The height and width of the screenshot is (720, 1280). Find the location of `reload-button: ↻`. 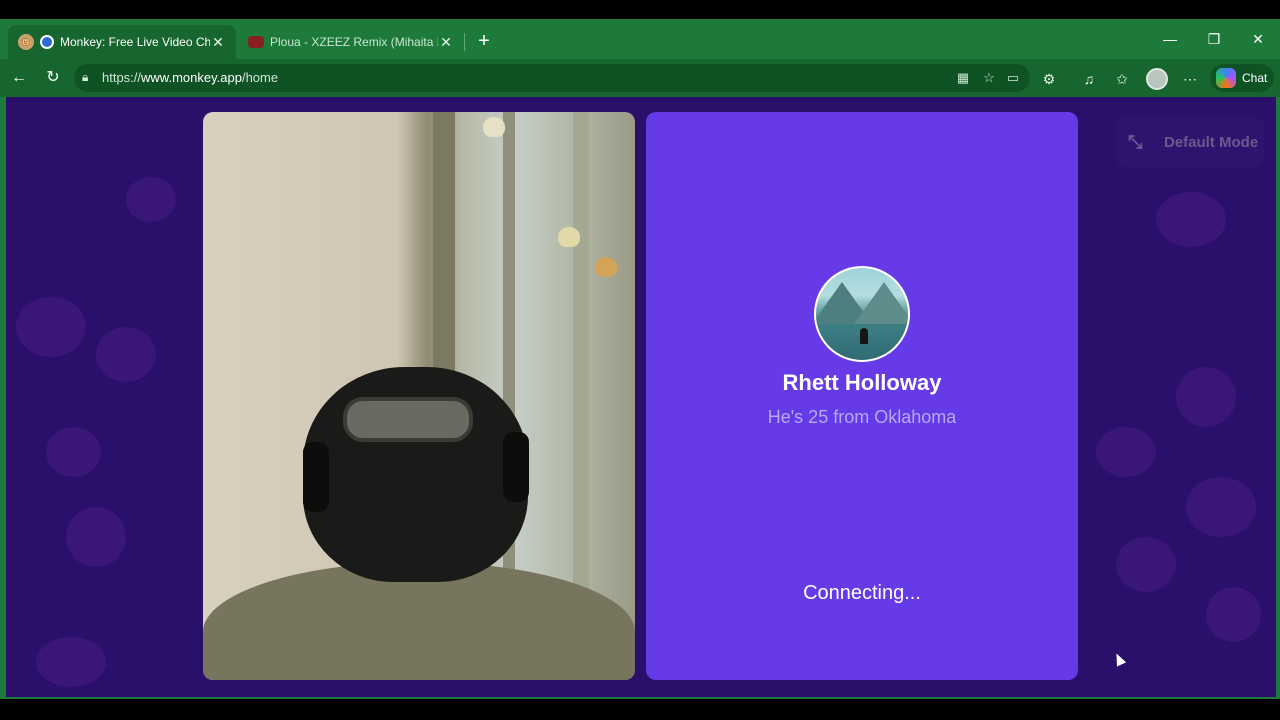

reload-button: ↻ is located at coordinates (53, 78).